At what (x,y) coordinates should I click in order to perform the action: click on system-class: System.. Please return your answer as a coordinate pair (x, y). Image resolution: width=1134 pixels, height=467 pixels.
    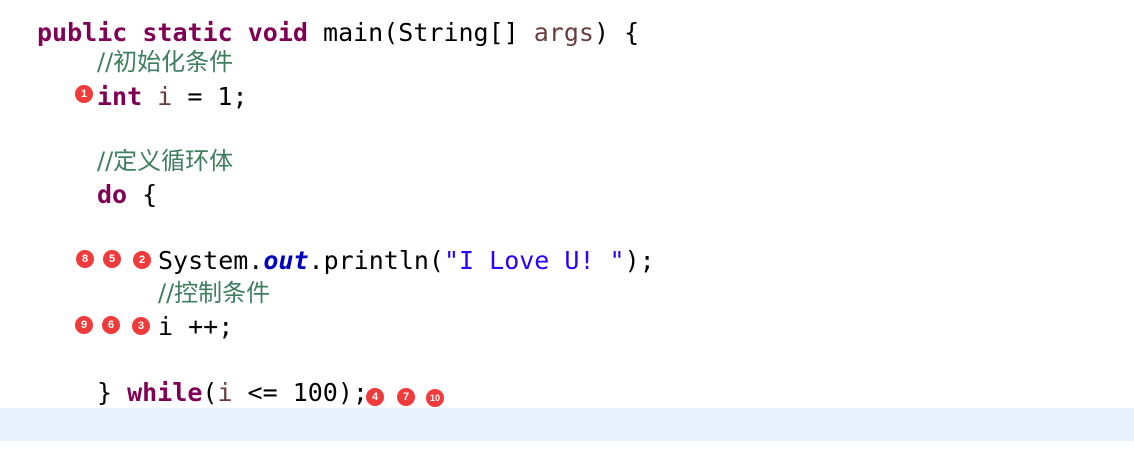
    Looking at the image, I should click on (211, 260).